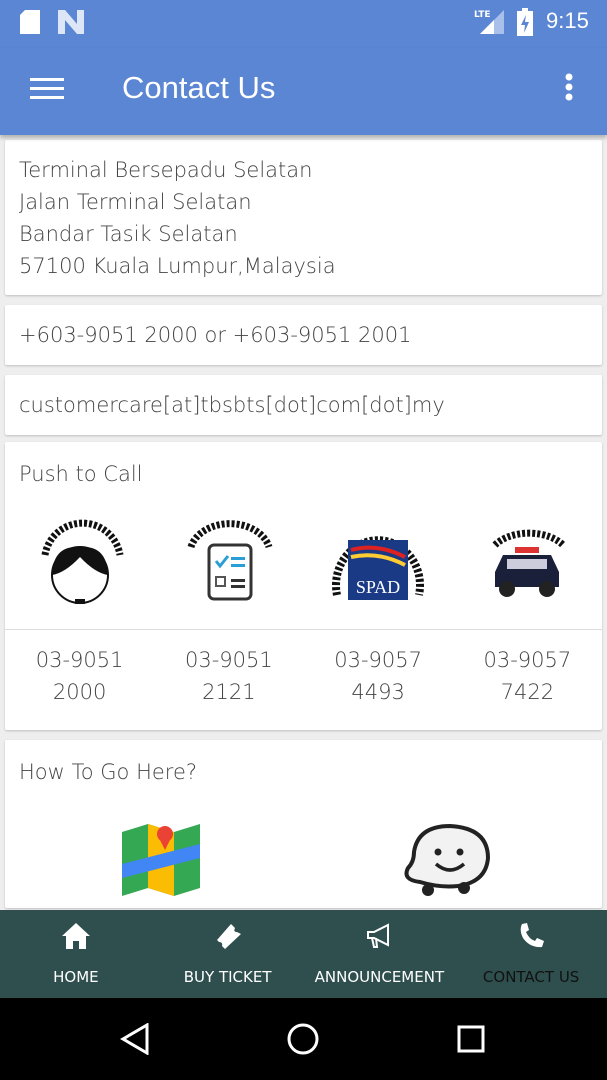  Describe the element at coordinates (135, 1039) in the screenshot. I see `back-icon` at that location.